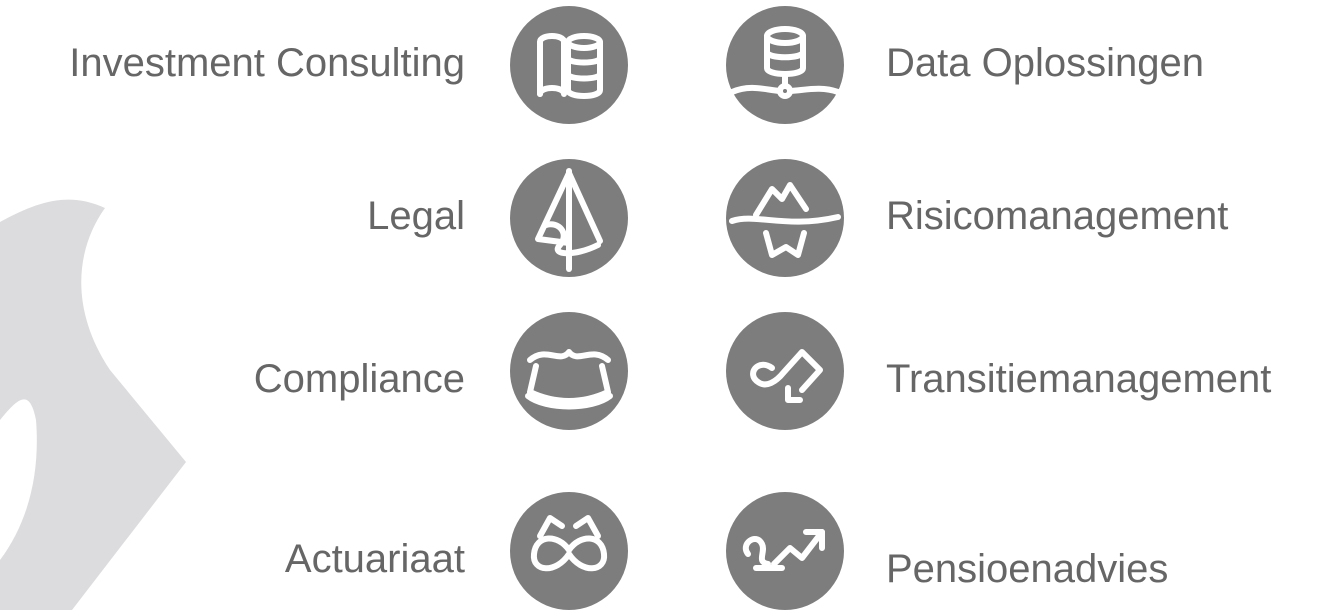  What do you see at coordinates (267, 63) in the screenshot?
I see `service-label-investment-consulting: Investment Consulting` at bounding box center [267, 63].